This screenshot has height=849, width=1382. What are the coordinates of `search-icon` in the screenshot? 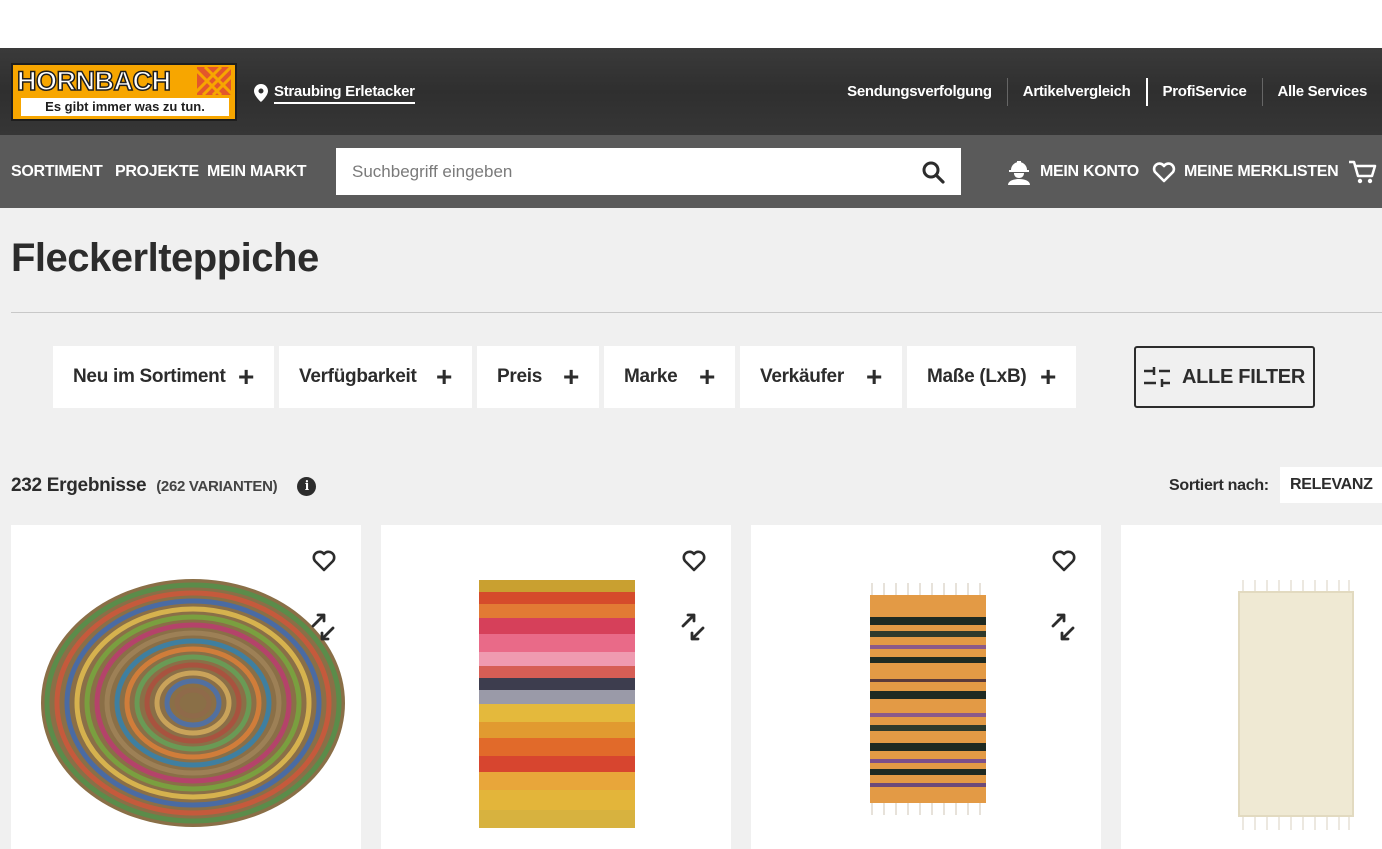 It's located at (933, 172).